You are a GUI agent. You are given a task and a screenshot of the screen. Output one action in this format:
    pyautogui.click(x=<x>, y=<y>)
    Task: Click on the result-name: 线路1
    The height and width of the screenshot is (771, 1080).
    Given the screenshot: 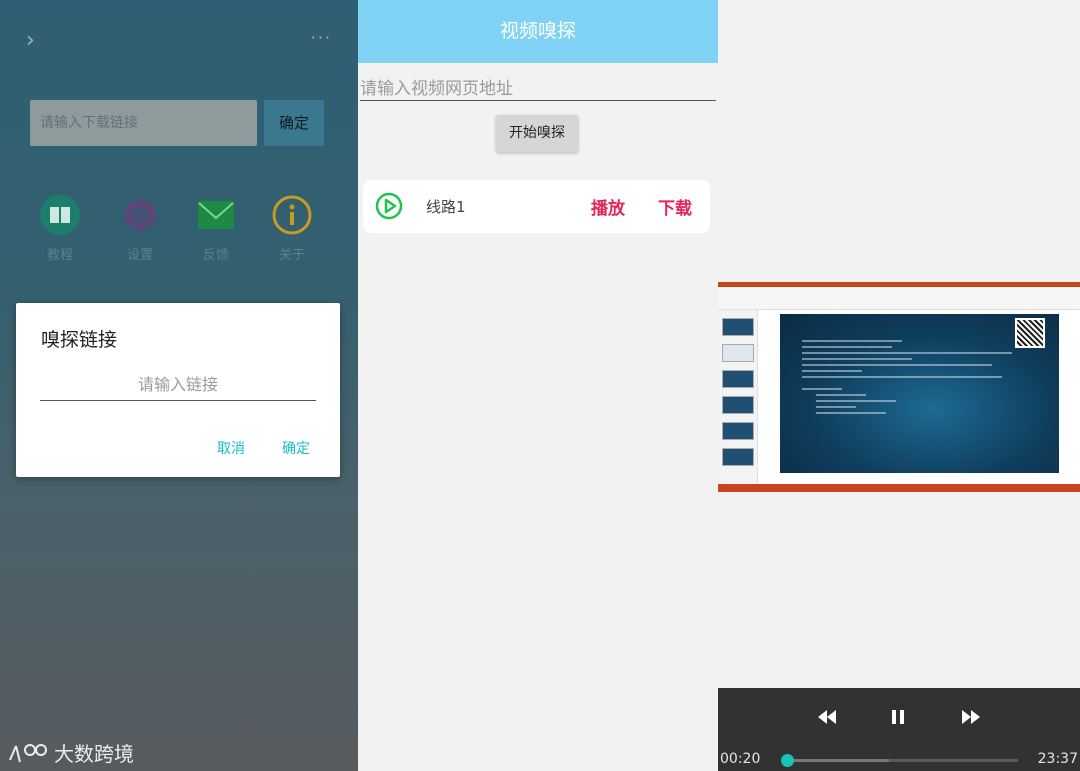 What is the action you would take?
    pyautogui.click(x=446, y=207)
    